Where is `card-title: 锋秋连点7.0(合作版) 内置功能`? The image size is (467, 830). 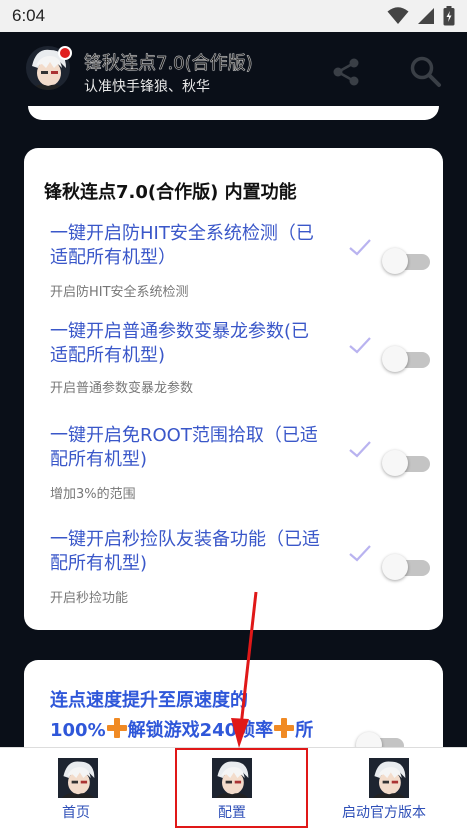 card-title: 锋秋连点7.0(合作版) 内置功能 is located at coordinates (170, 192).